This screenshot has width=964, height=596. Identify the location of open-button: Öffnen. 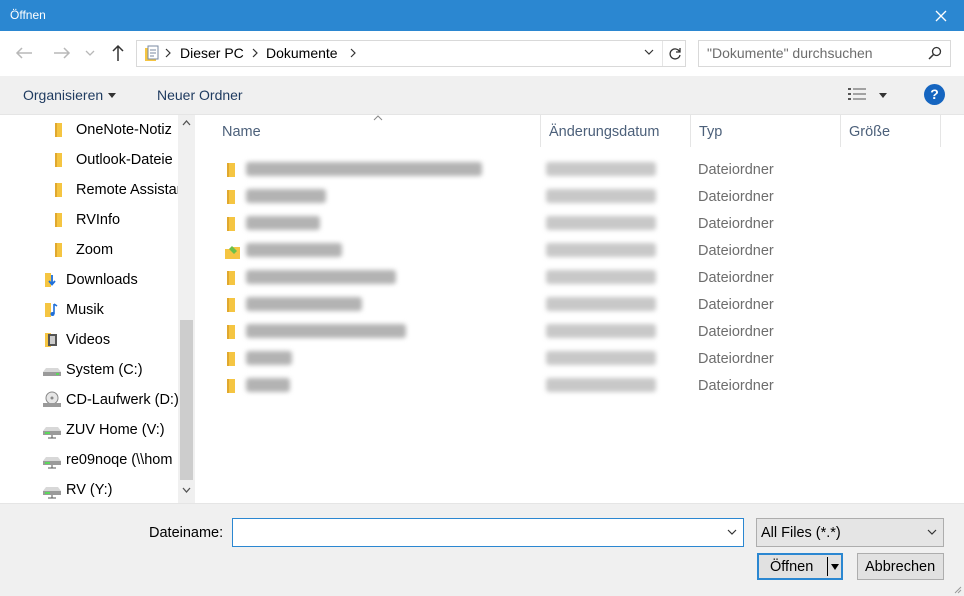
(800, 566).